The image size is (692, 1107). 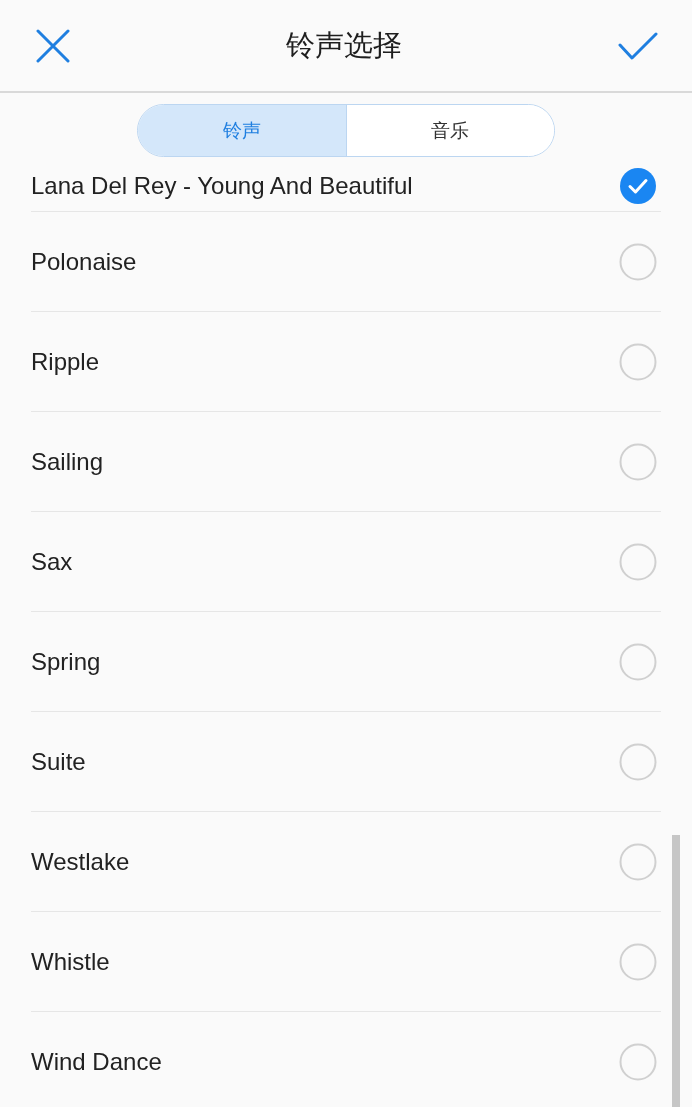 What do you see at coordinates (65, 361) in the screenshot?
I see `ringtone-name: Ripple` at bounding box center [65, 361].